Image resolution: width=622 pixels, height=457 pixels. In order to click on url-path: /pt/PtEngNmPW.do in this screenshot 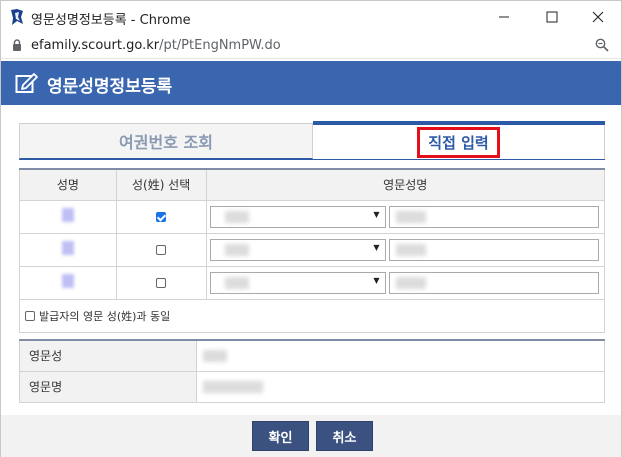, I will do `click(220, 45)`.